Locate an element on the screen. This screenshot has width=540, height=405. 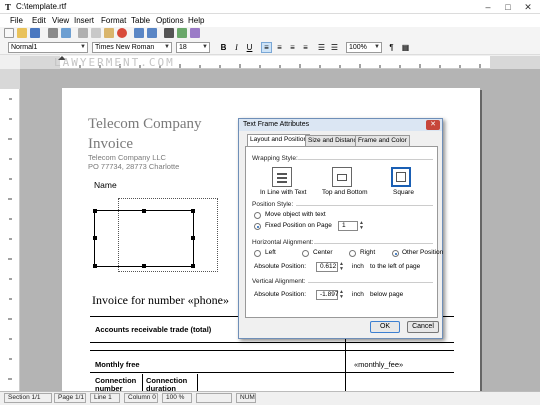
monthly-fee-field: «monthly_fee» is located at coordinates (379, 364).